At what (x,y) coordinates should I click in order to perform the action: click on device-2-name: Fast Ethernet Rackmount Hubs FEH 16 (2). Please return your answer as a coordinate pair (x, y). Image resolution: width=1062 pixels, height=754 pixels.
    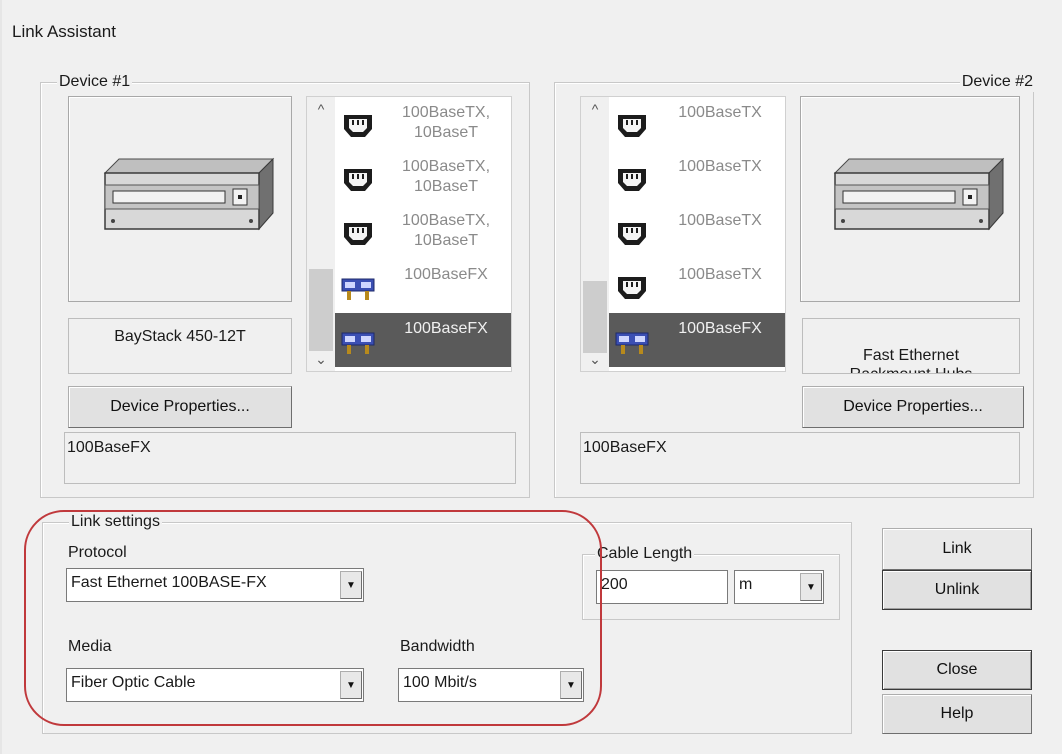
    Looking at the image, I should click on (911, 346).